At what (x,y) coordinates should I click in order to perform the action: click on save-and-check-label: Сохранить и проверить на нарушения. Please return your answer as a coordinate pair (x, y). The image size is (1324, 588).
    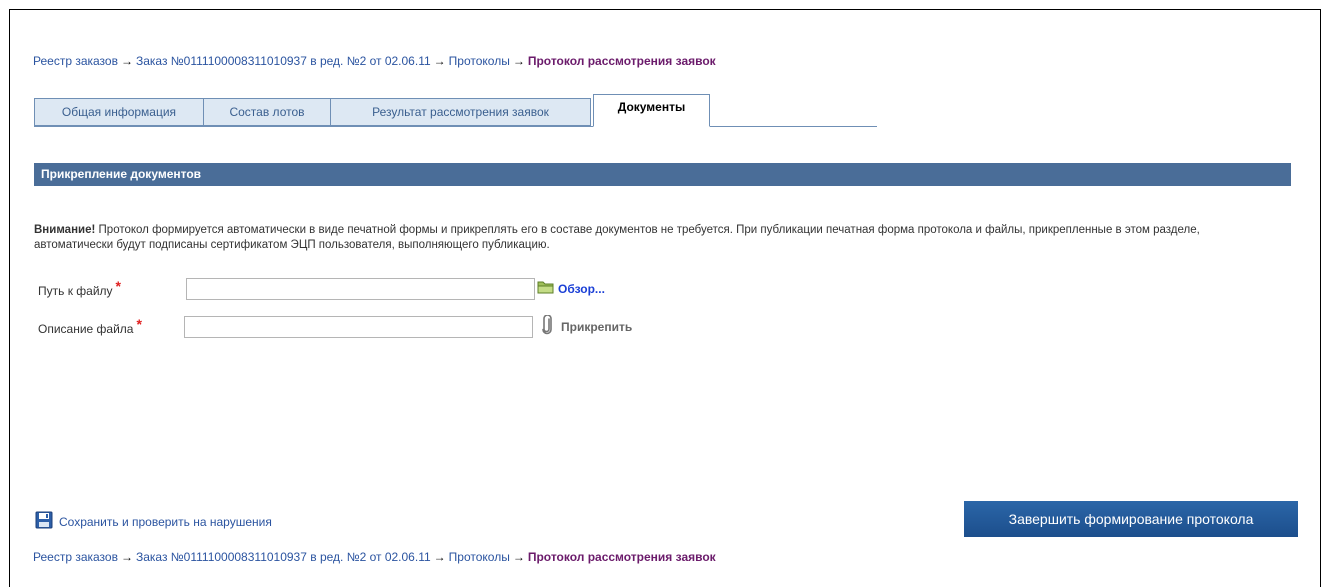
    Looking at the image, I should click on (165, 521).